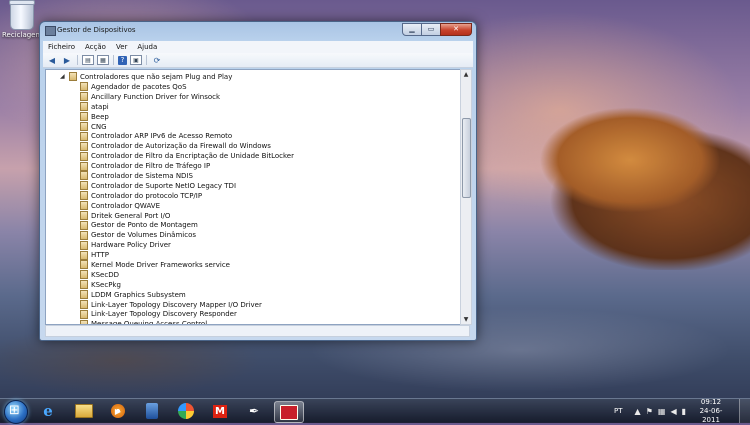 Image resolution: width=750 pixels, height=425 pixels. I want to click on folder-icon, so click(84, 411).